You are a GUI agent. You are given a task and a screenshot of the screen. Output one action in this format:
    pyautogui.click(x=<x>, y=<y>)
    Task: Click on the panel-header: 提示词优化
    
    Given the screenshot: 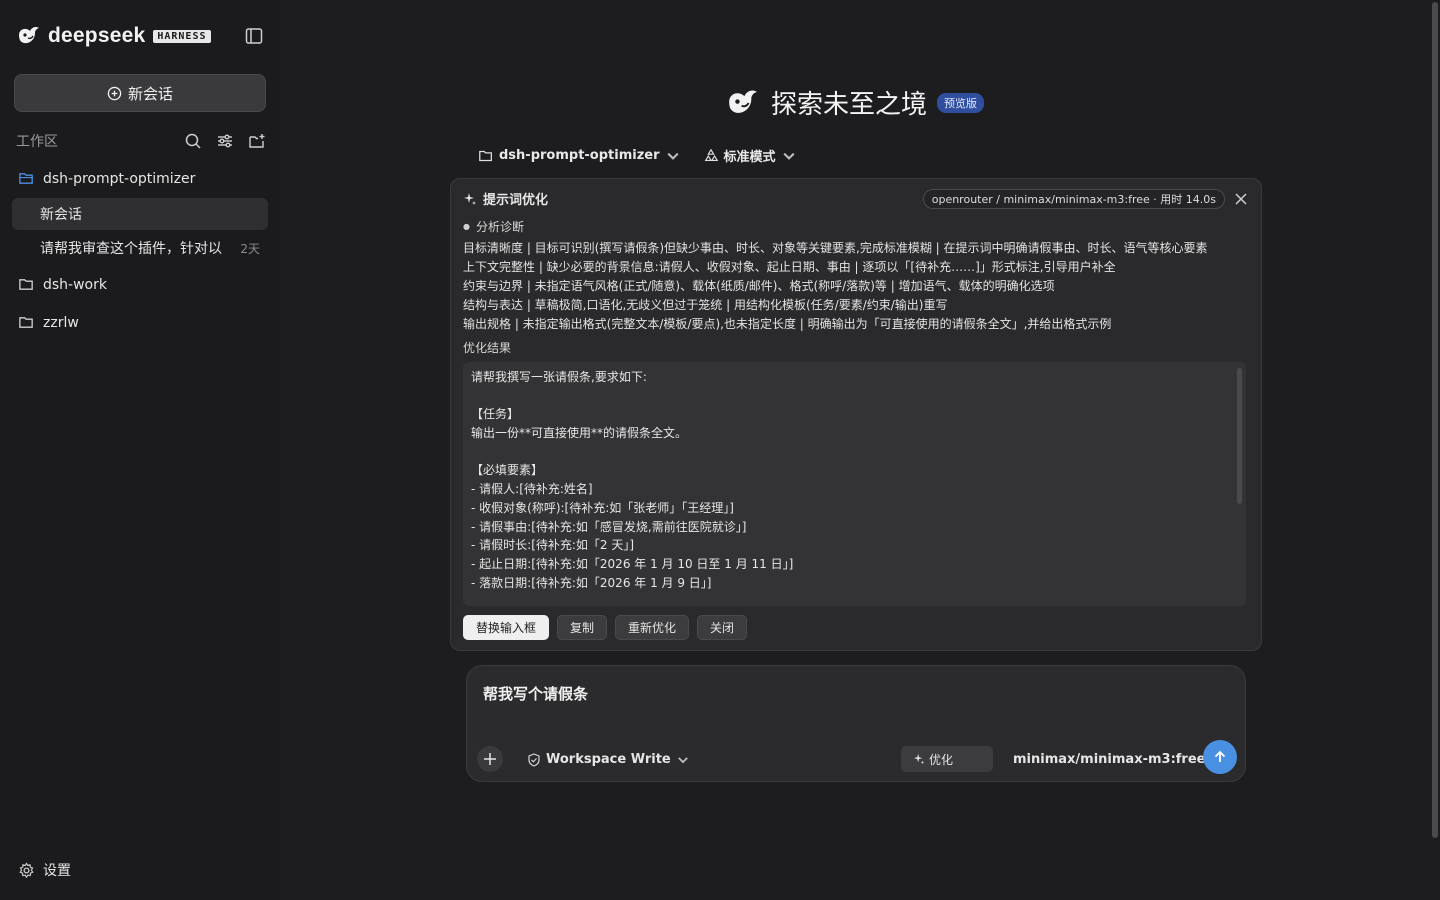 What is the action you would take?
    pyautogui.click(x=505, y=198)
    